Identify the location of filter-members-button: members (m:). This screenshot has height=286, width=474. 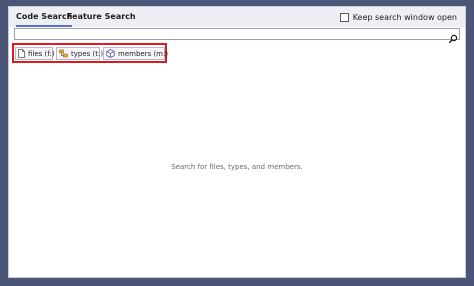
(136, 53).